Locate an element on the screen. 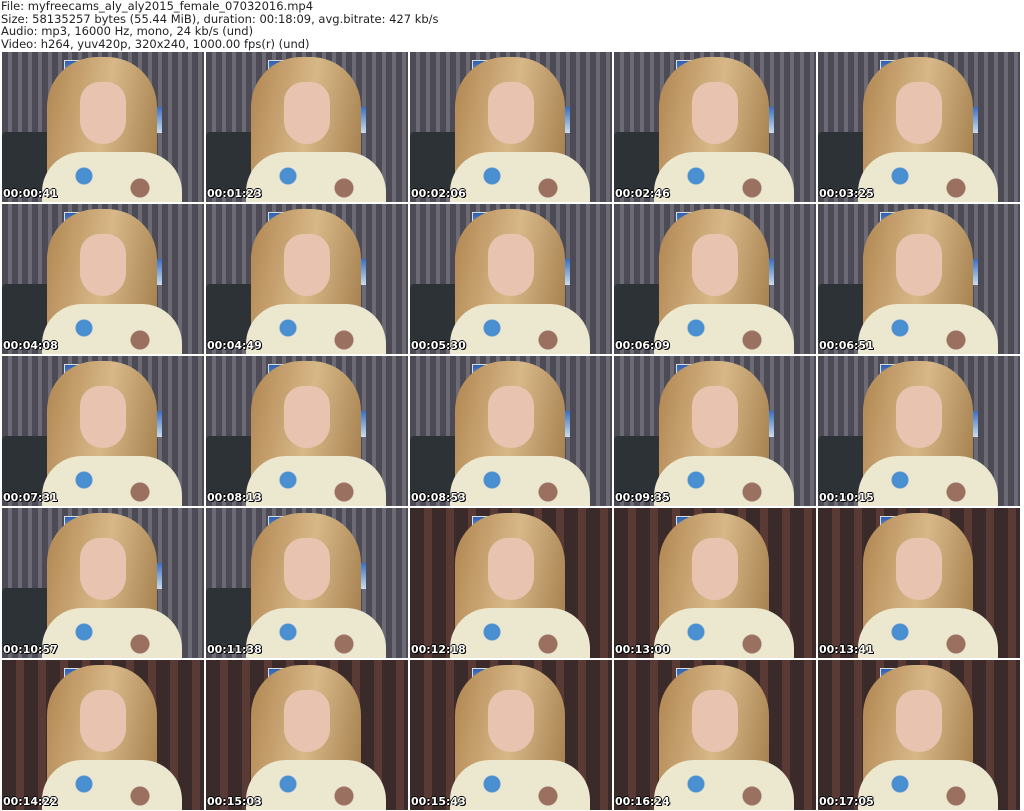 The width and height of the screenshot is (1024, 811). video-thumbnail: 00:09:35 is located at coordinates (715, 431).